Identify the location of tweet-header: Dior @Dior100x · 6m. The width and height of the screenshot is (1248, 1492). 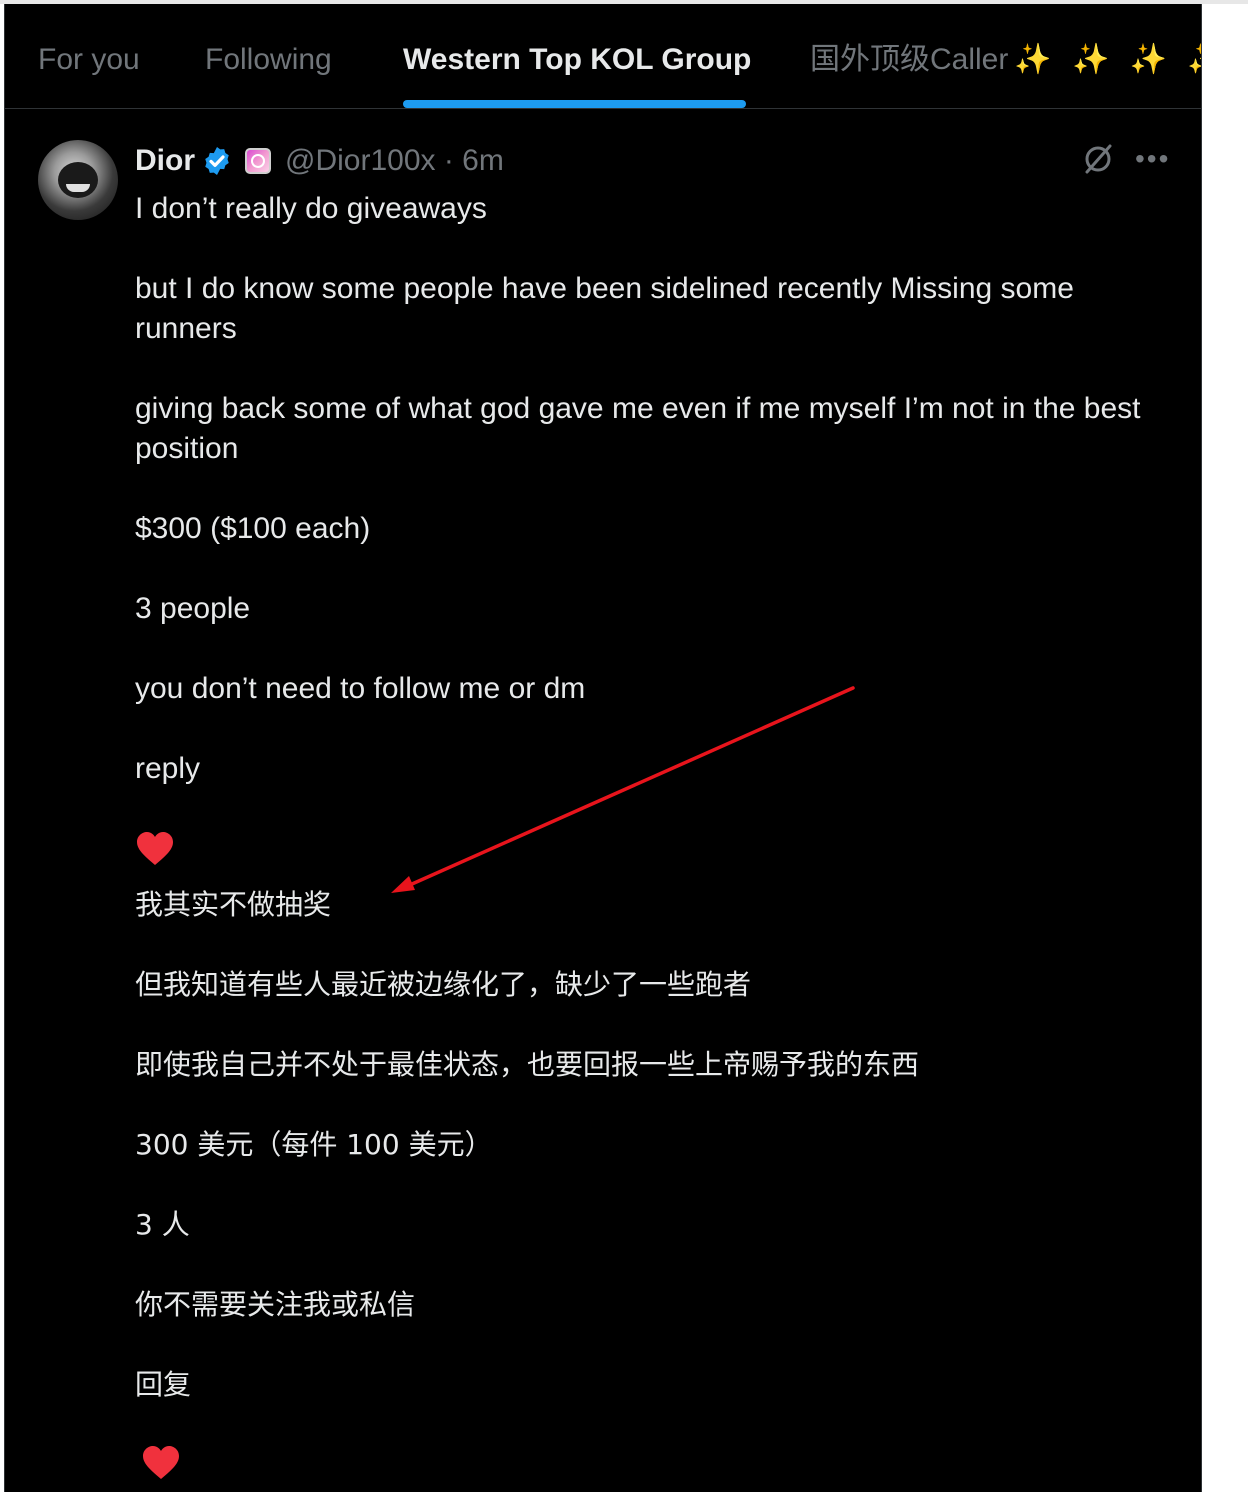
(319, 161).